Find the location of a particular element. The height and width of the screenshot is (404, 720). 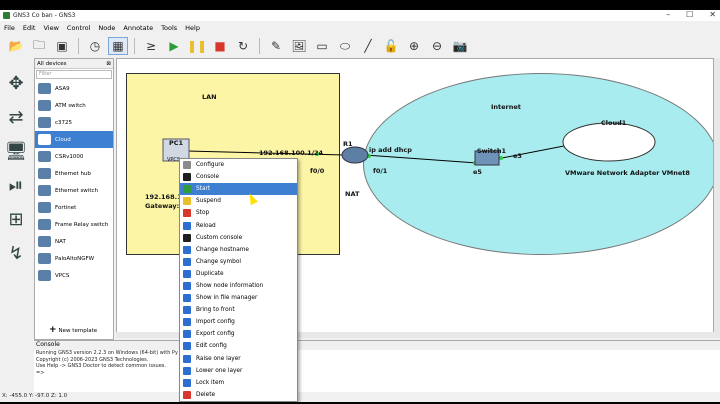

menu-item-console: Console is located at coordinates (238, 177).